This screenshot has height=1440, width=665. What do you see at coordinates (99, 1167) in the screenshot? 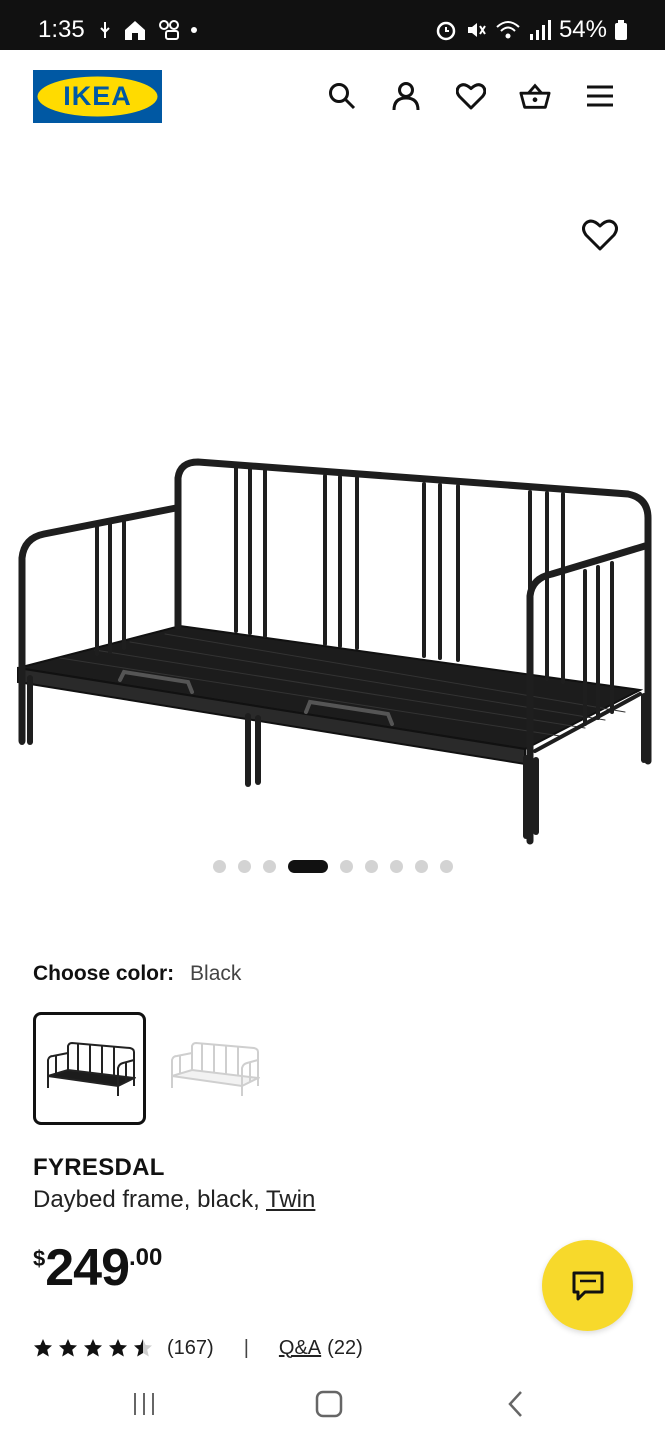
I see `product-name: FYRESDAL` at bounding box center [99, 1167].